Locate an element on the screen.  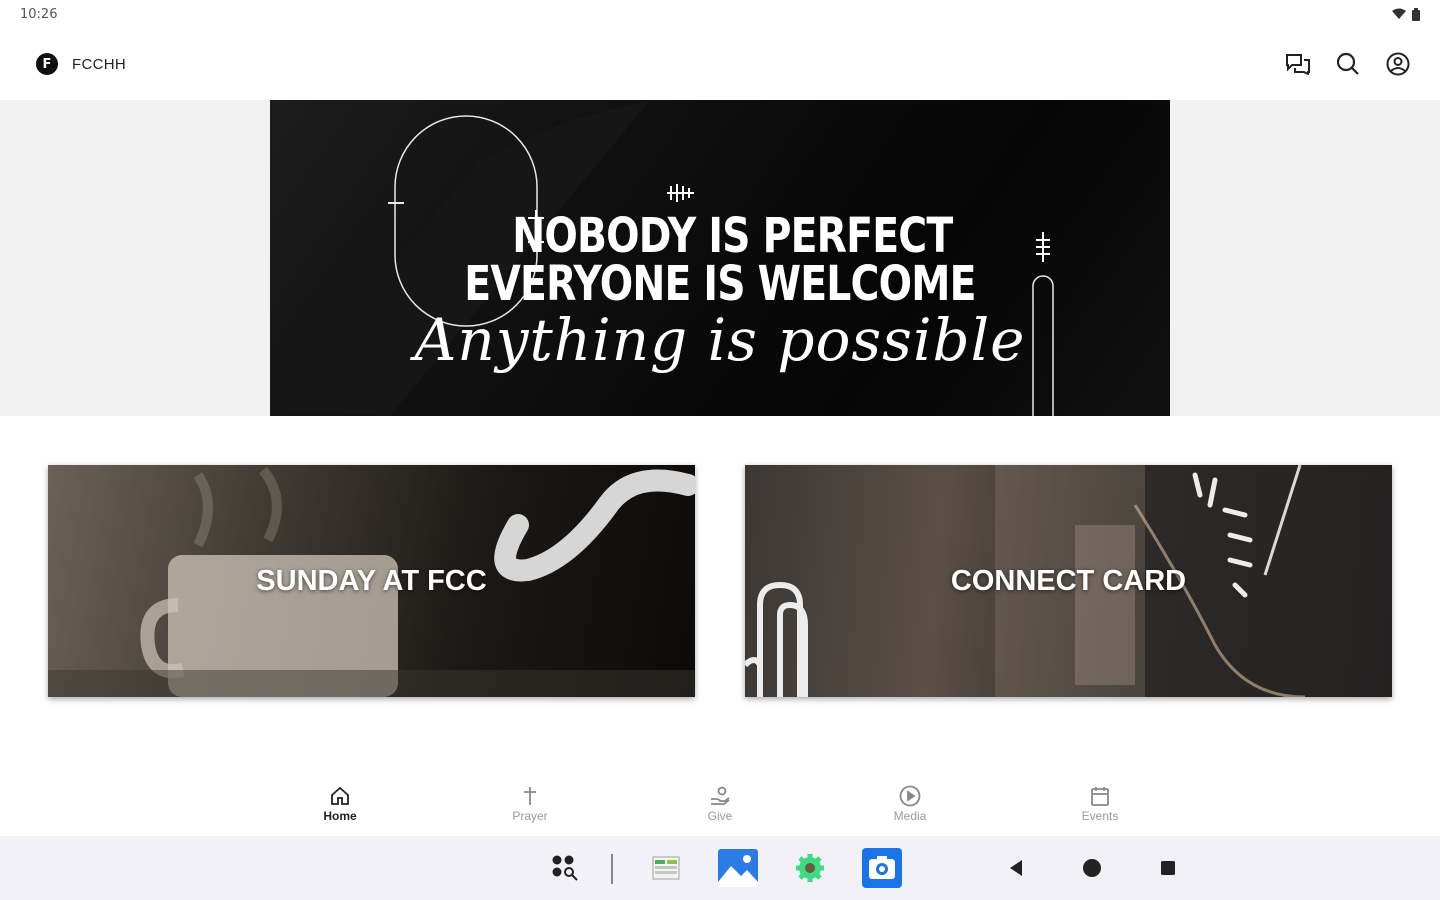
account-icon is located at coordinates (1398, 64).